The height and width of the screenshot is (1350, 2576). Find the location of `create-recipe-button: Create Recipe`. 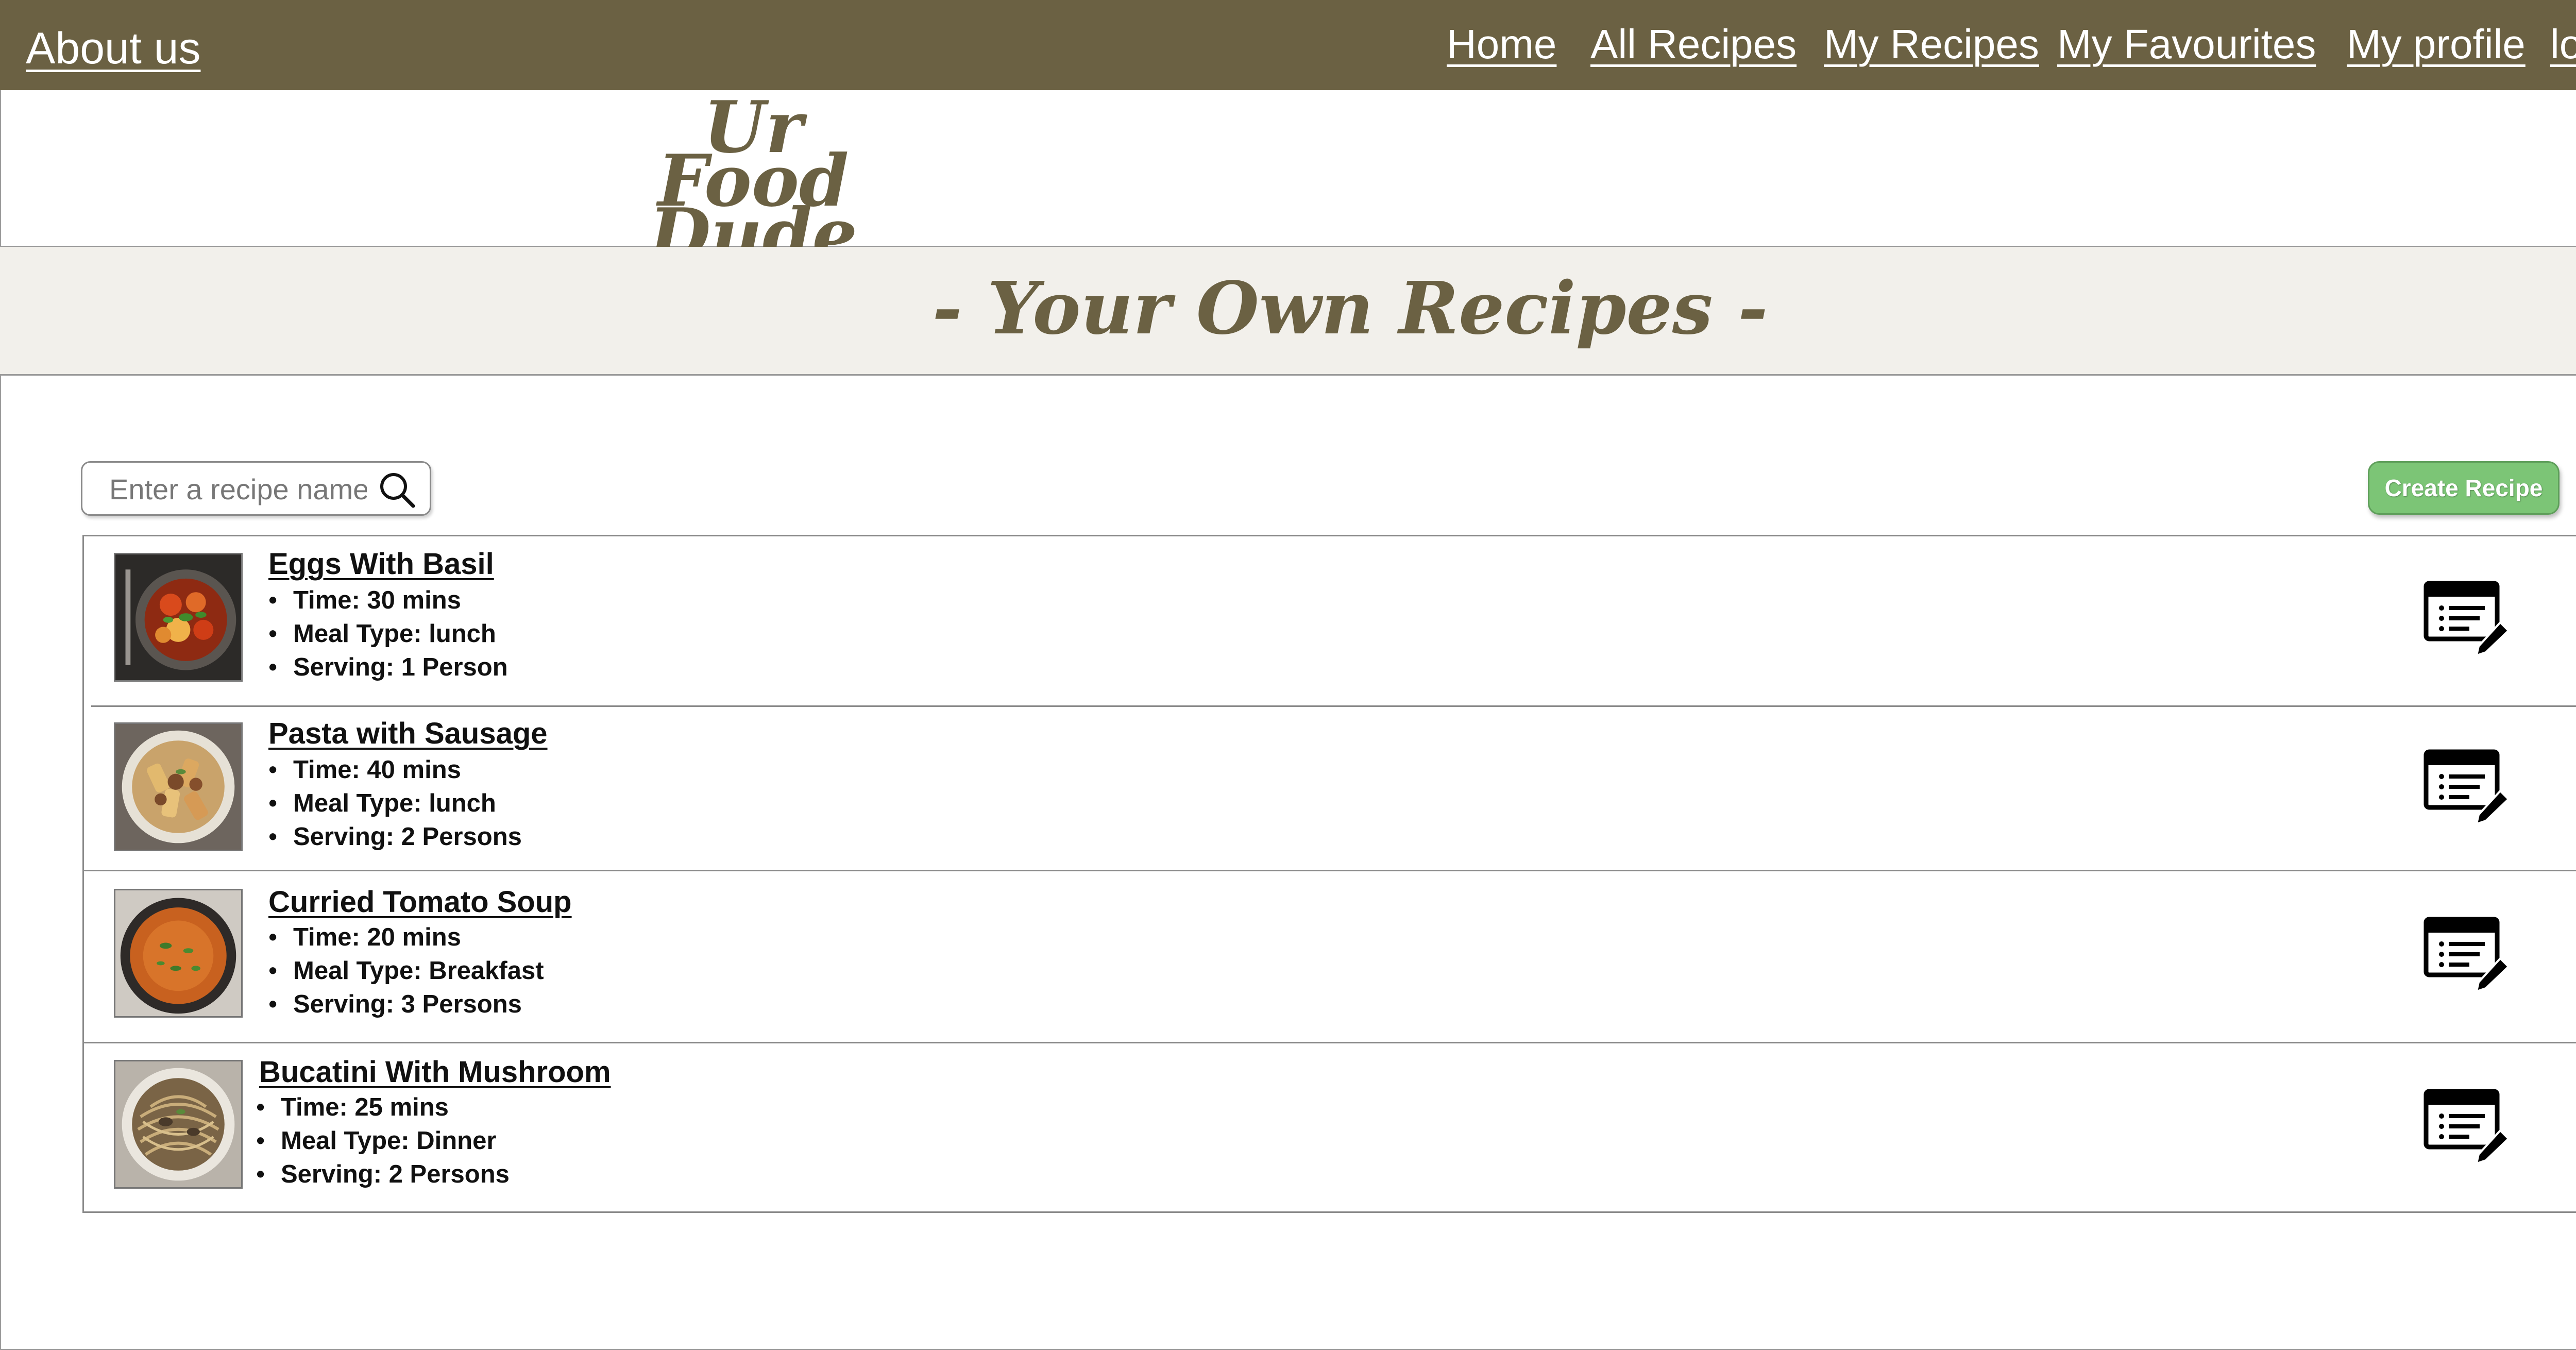

create-recipe-button: Create Recipe is located at coordinates (2464, 488).